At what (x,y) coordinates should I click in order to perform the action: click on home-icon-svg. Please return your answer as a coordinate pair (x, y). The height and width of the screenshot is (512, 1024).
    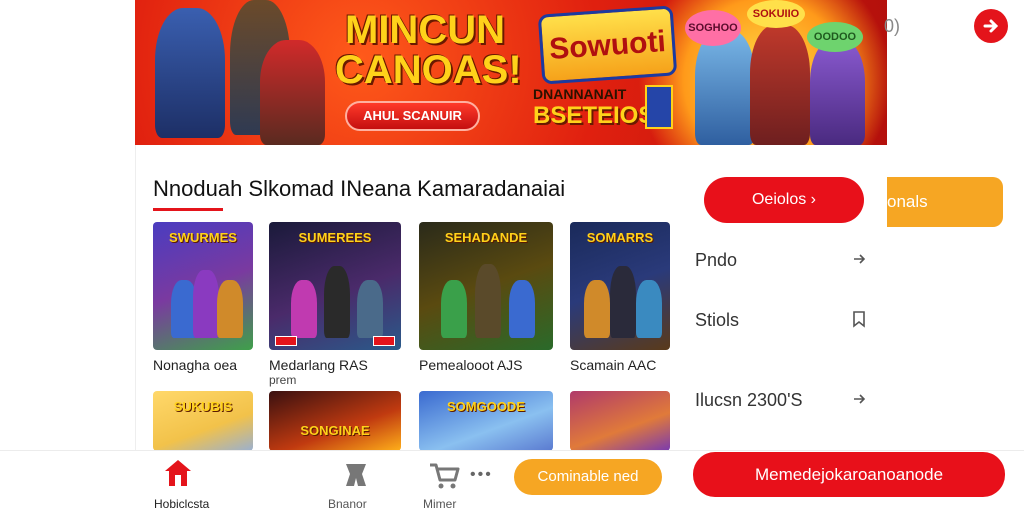
    Looking at the image, I should click on (178, 473).